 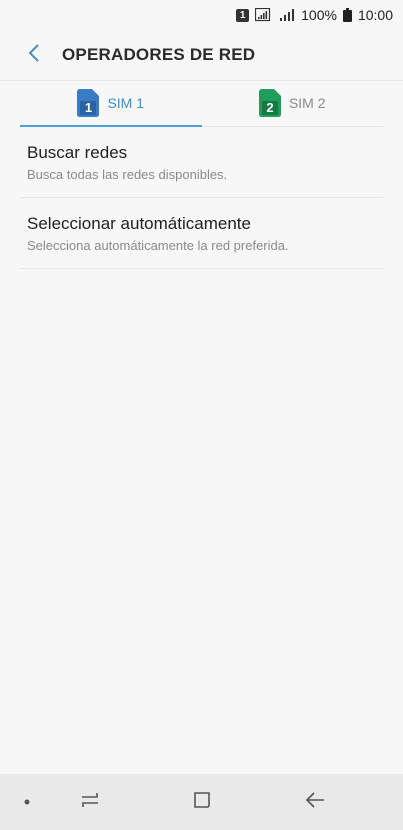 I want to click on tab-label: SIM 1, so click(x=126, y=103).